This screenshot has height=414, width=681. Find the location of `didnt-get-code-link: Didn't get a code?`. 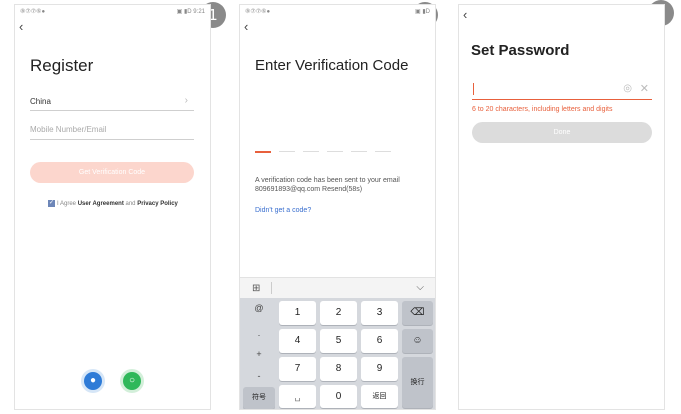

didnt-get-code-link: Didn't get a code? is located at coordinates (283, 210).